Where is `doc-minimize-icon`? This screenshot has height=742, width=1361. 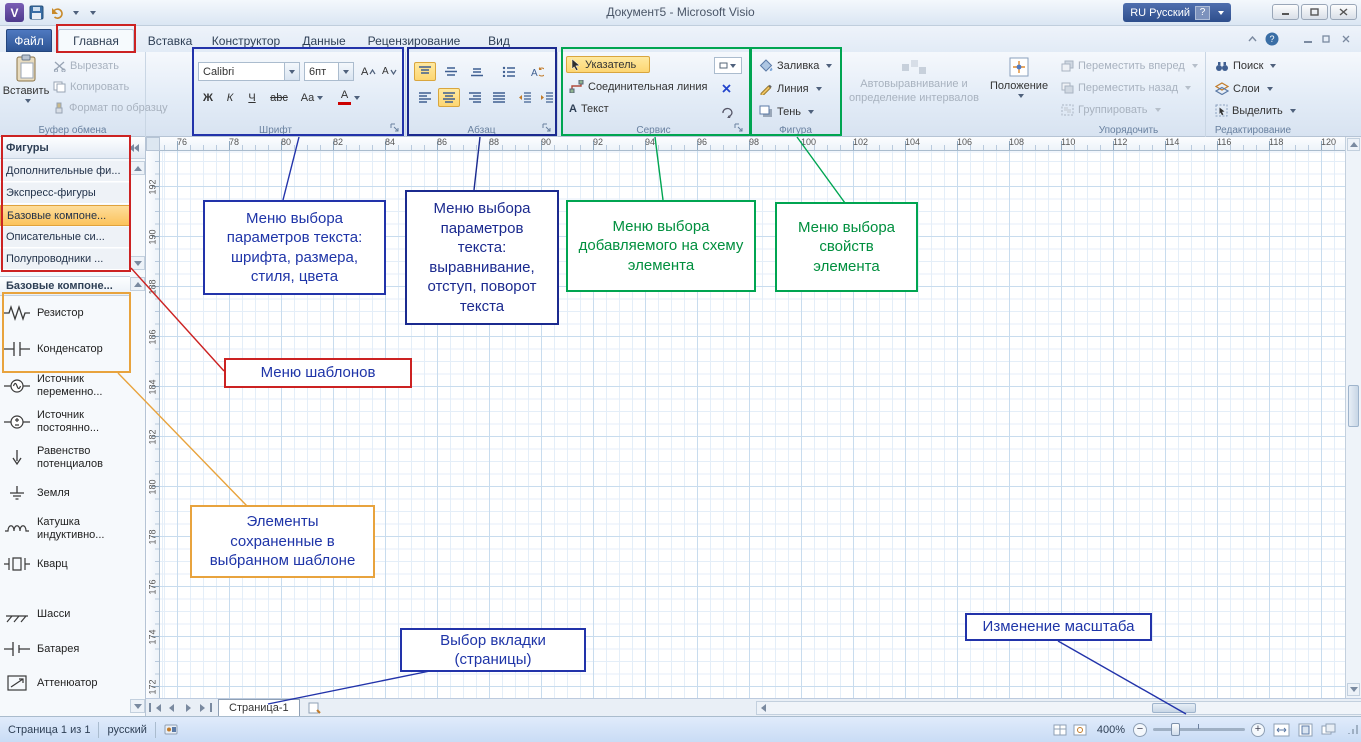
doc-minimize-icon is located at coordinates (1308, 39).